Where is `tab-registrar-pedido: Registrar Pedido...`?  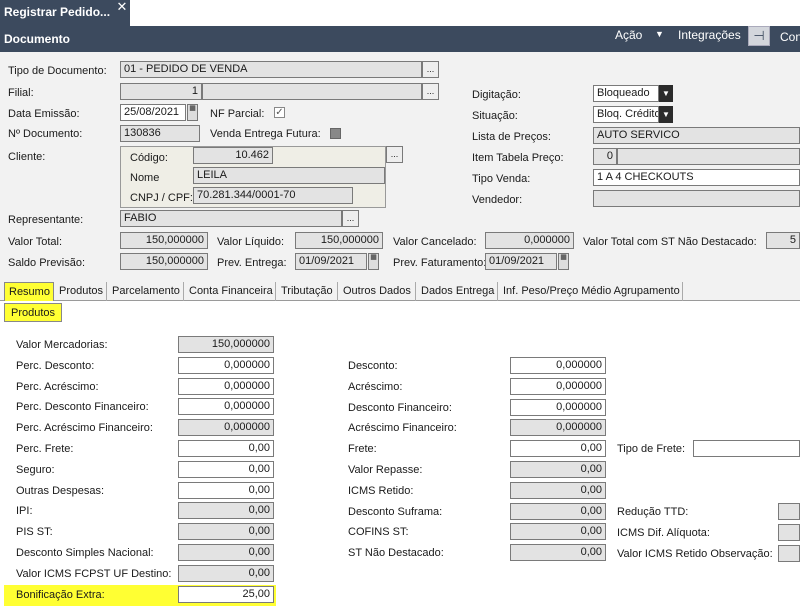 tab-registrar-pedido: Registrar Pedido... is located at coordinates (65, 13).